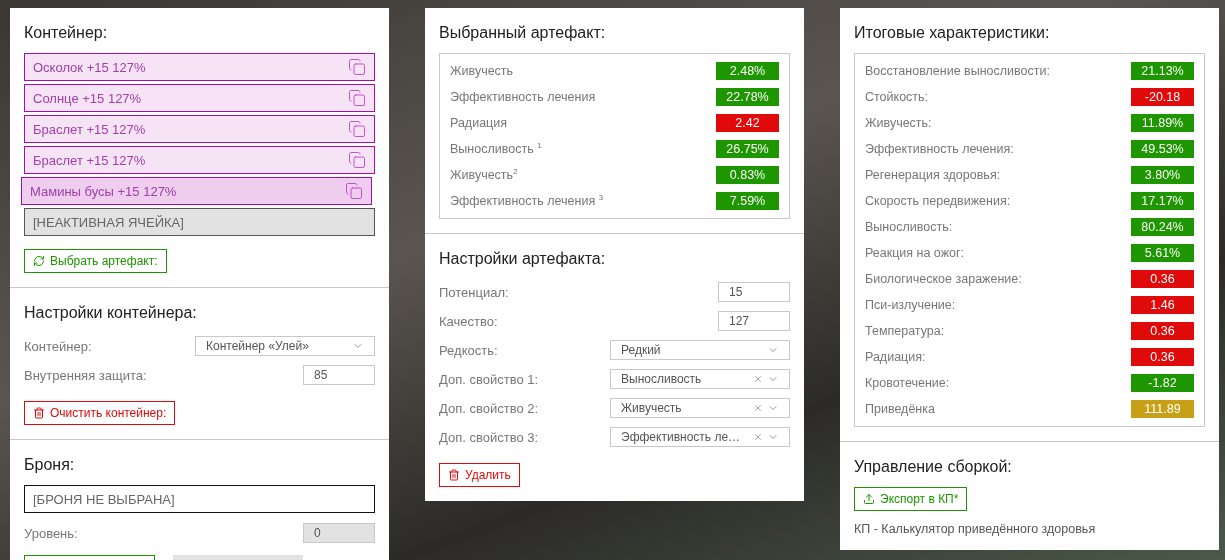 The width and height of the screenshot is (1225, 560). I want to click on stat-value: 111.89, so click(1162, 409).